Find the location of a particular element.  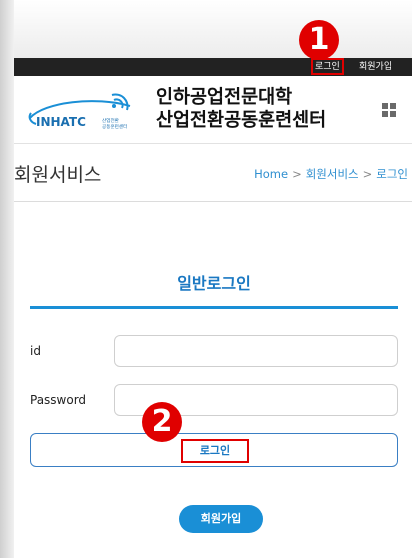

utility-bar: 로그인 회원가입 is located at coordinates (213, 67).